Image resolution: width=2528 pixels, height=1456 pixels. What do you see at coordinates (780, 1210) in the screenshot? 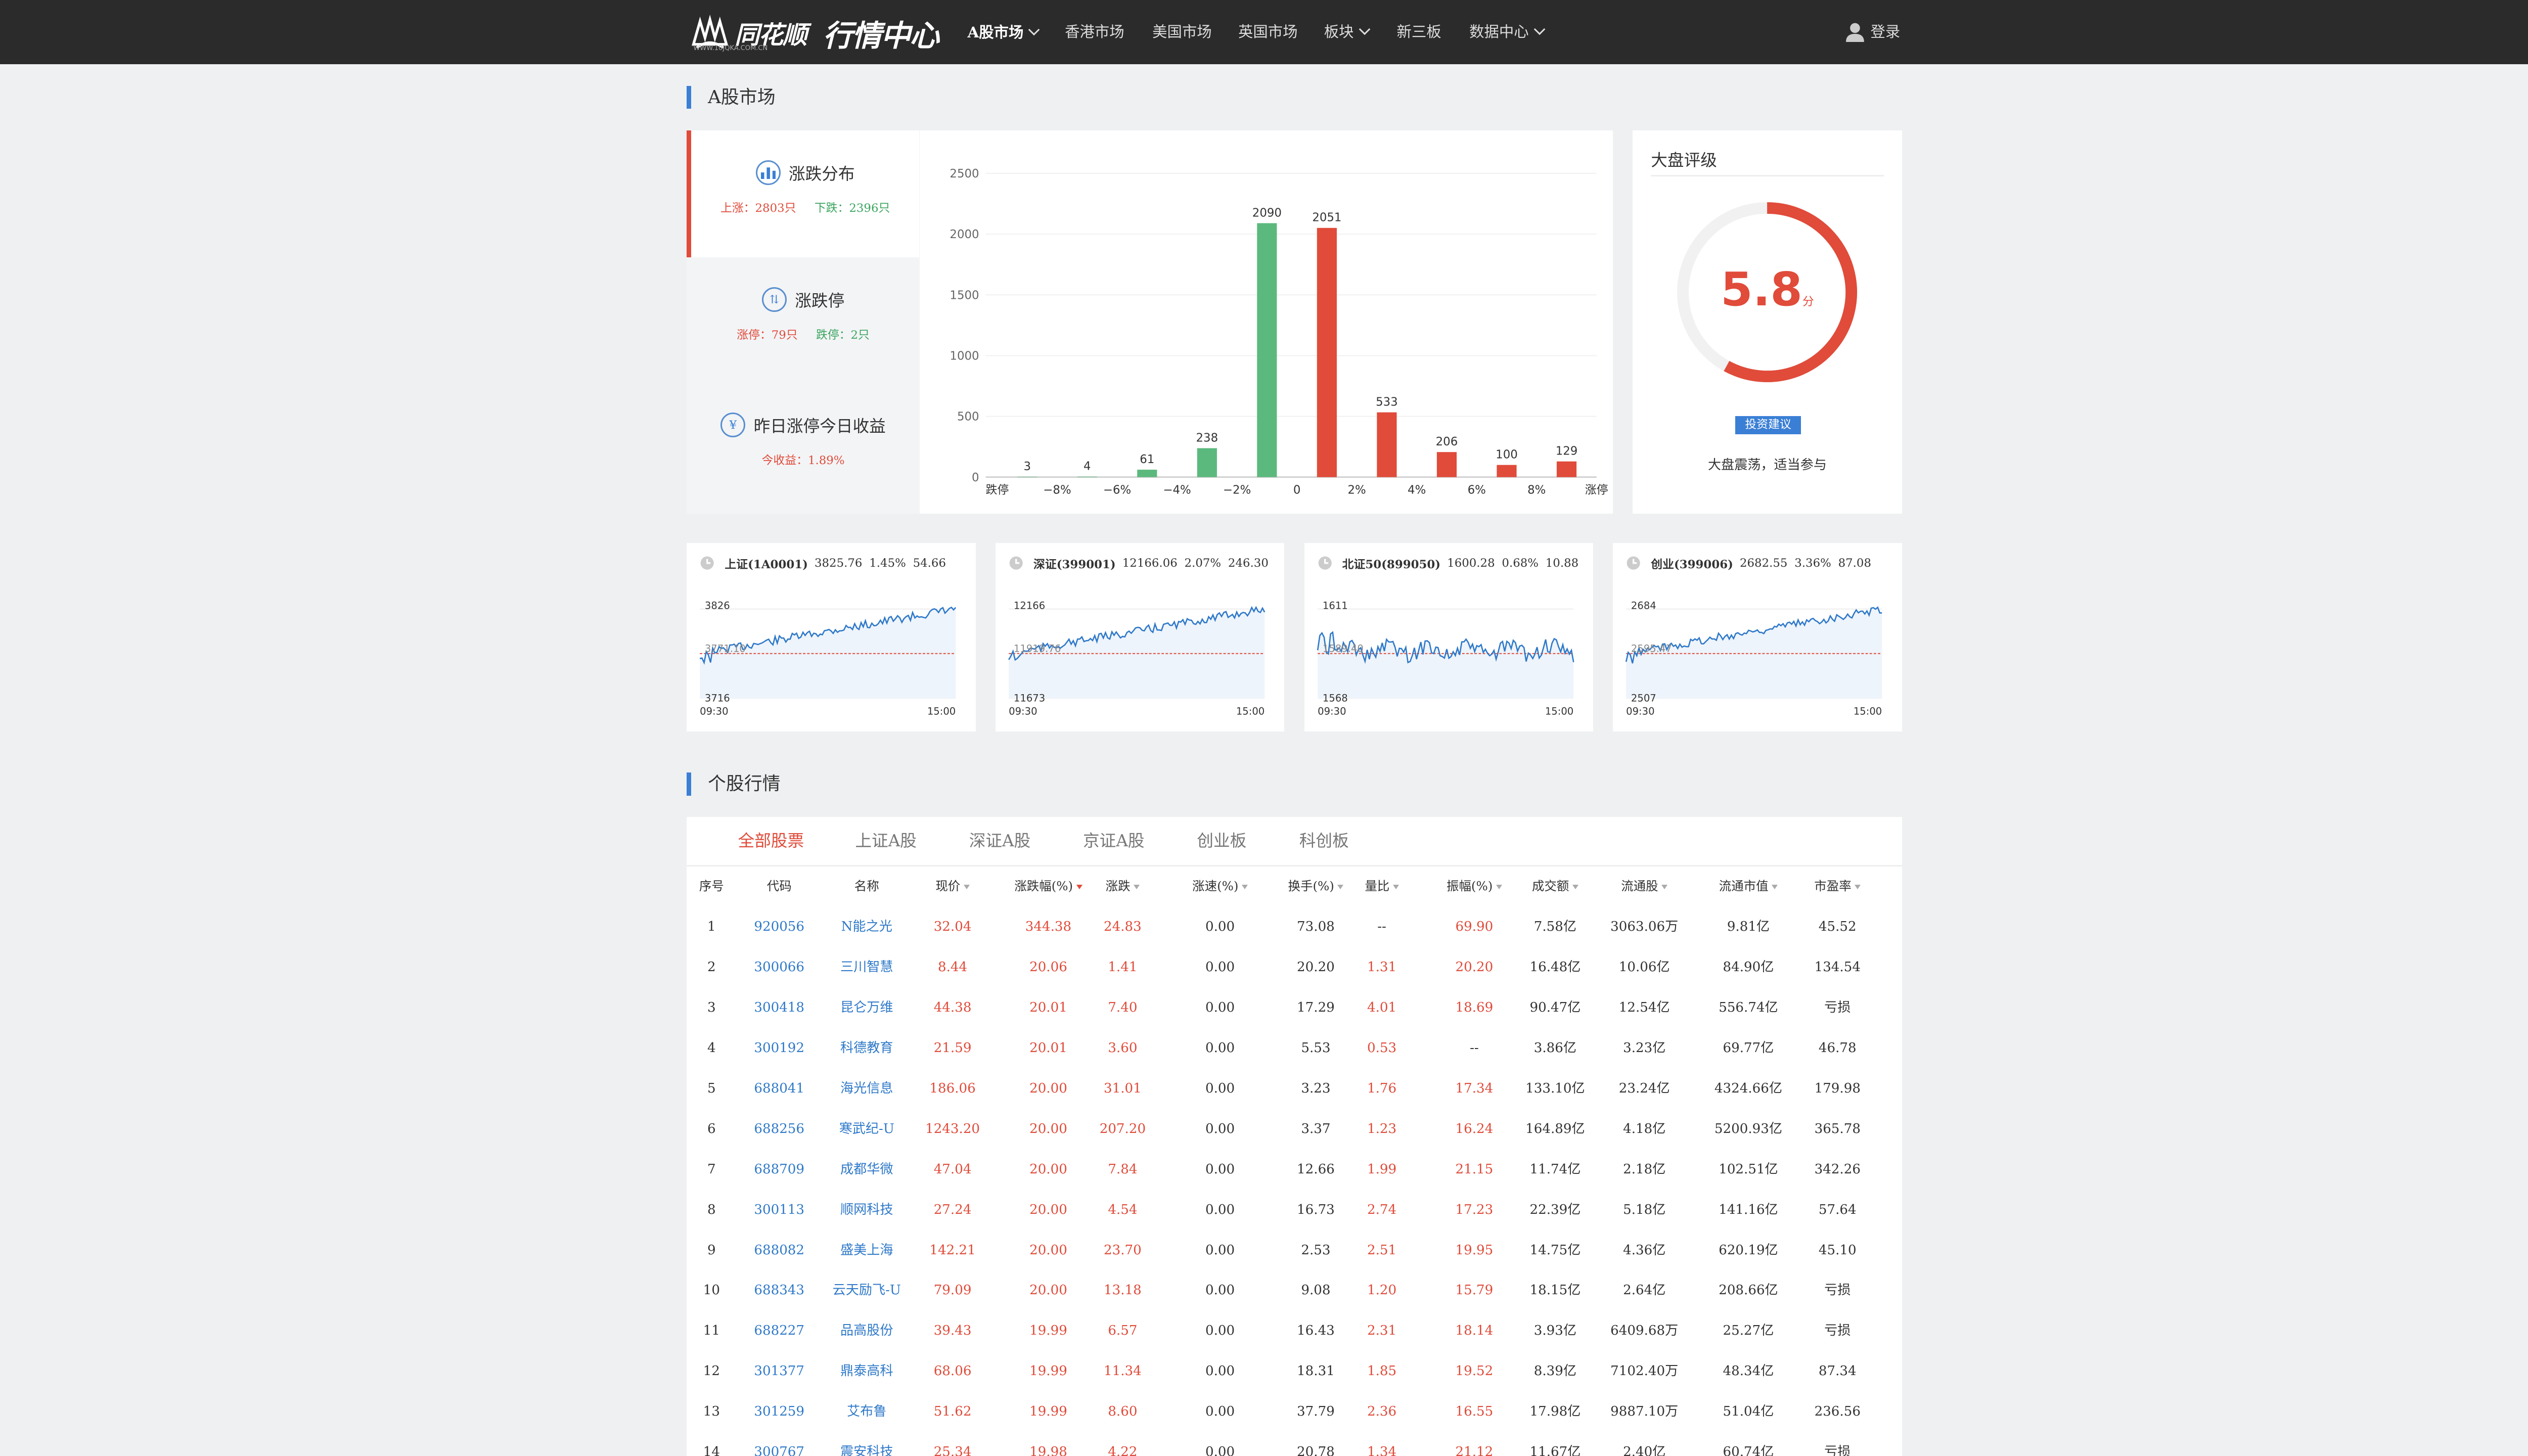
I see `col-code-cell: 300113` at bounding box center [780, 1210].